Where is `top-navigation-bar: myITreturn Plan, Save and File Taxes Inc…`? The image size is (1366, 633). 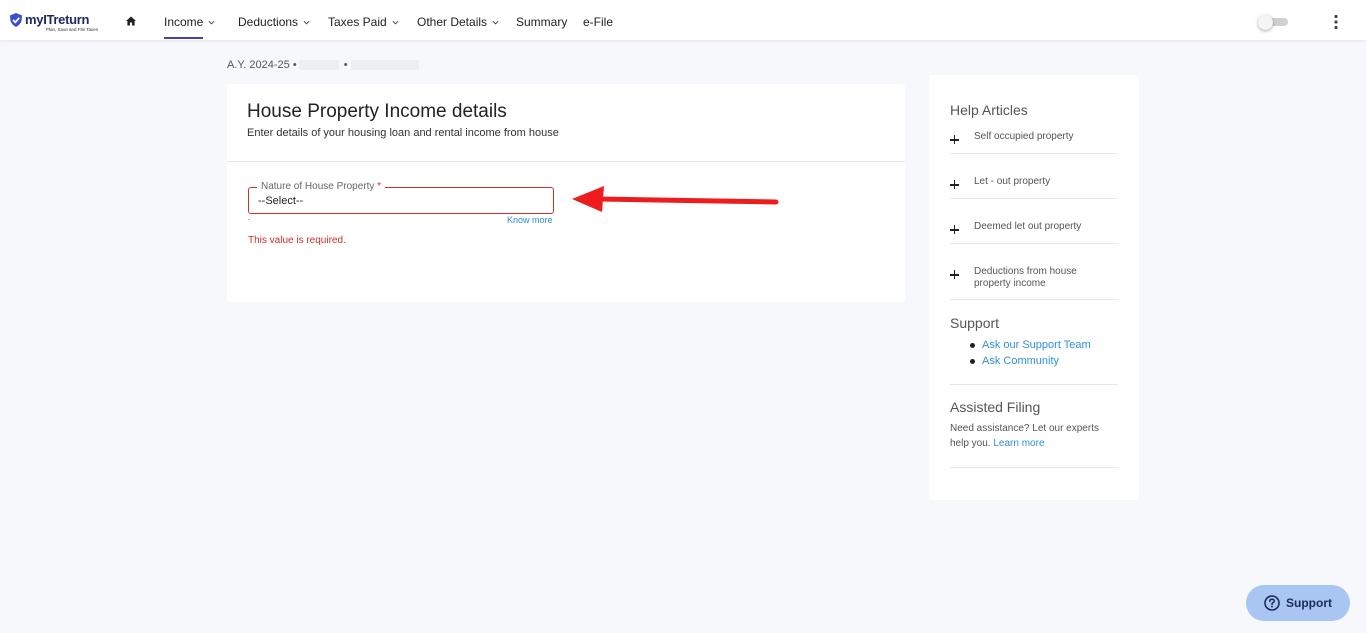 top-navigation-bar: myITreturn Plan, Save and File Taxes Inc… is located at coordinates (683, 20).